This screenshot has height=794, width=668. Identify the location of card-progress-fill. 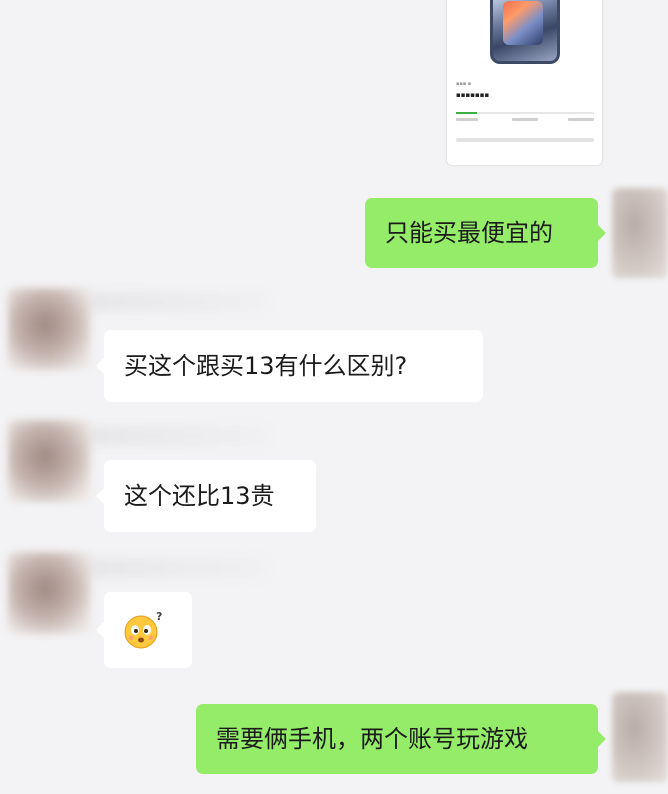
(466, 113).